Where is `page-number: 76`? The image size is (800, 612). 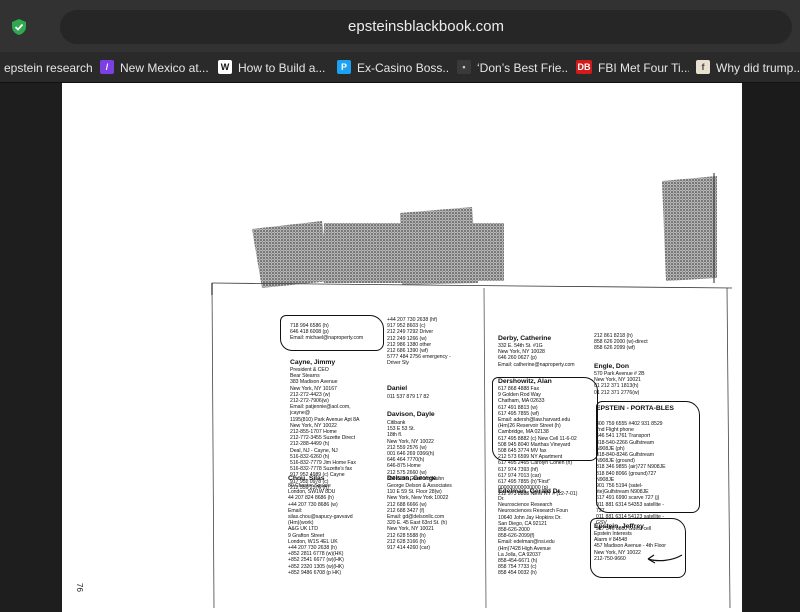 page-number: 76 is located at coordinates (79, 587).